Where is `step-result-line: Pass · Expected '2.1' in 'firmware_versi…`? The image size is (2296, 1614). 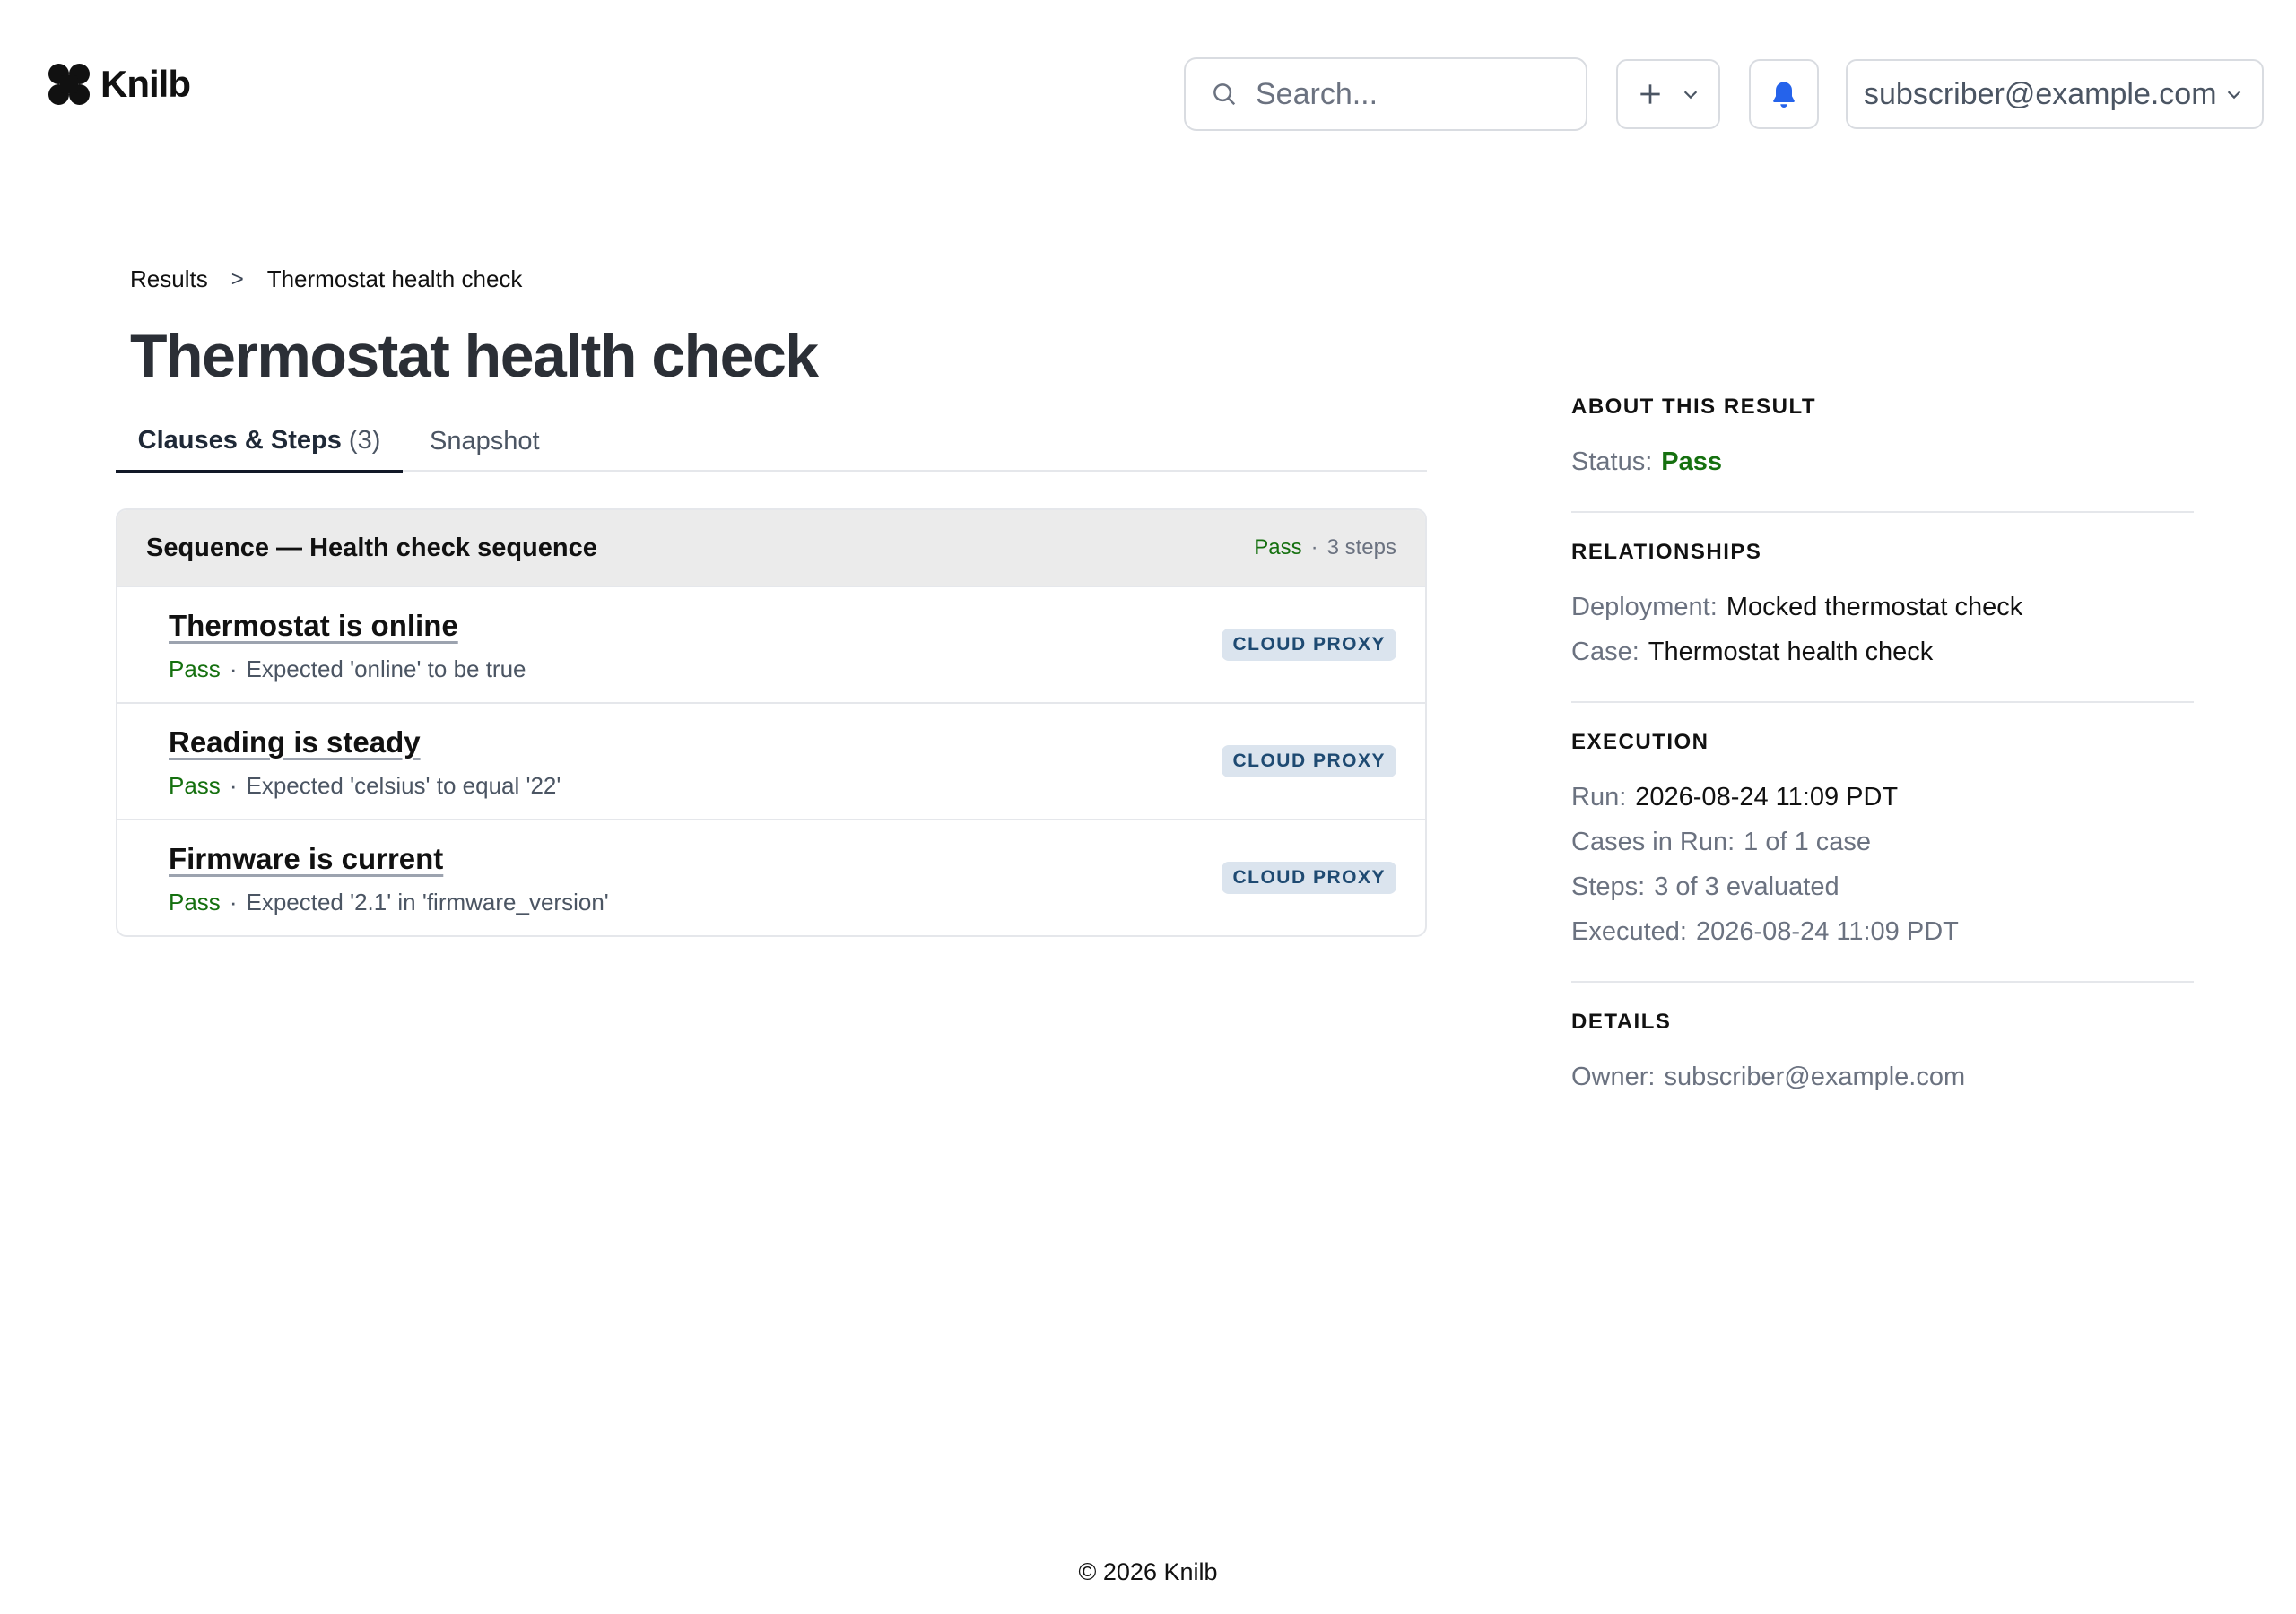 step-result-line: Pass · Expected '2.1' in 'firmware_versi… is located at coordinates (389, 902).